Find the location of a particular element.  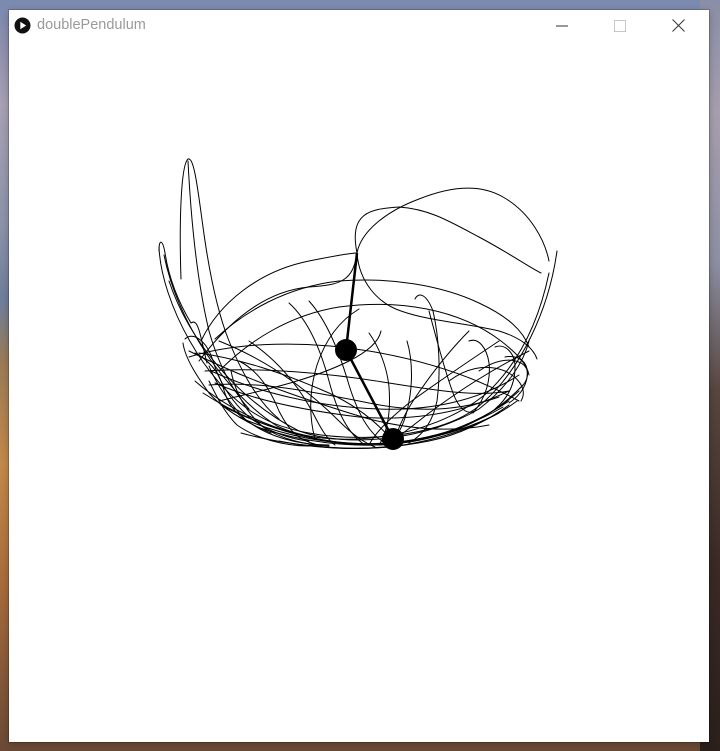

window-title: doublePendulum is located at coordinates (91, 25).